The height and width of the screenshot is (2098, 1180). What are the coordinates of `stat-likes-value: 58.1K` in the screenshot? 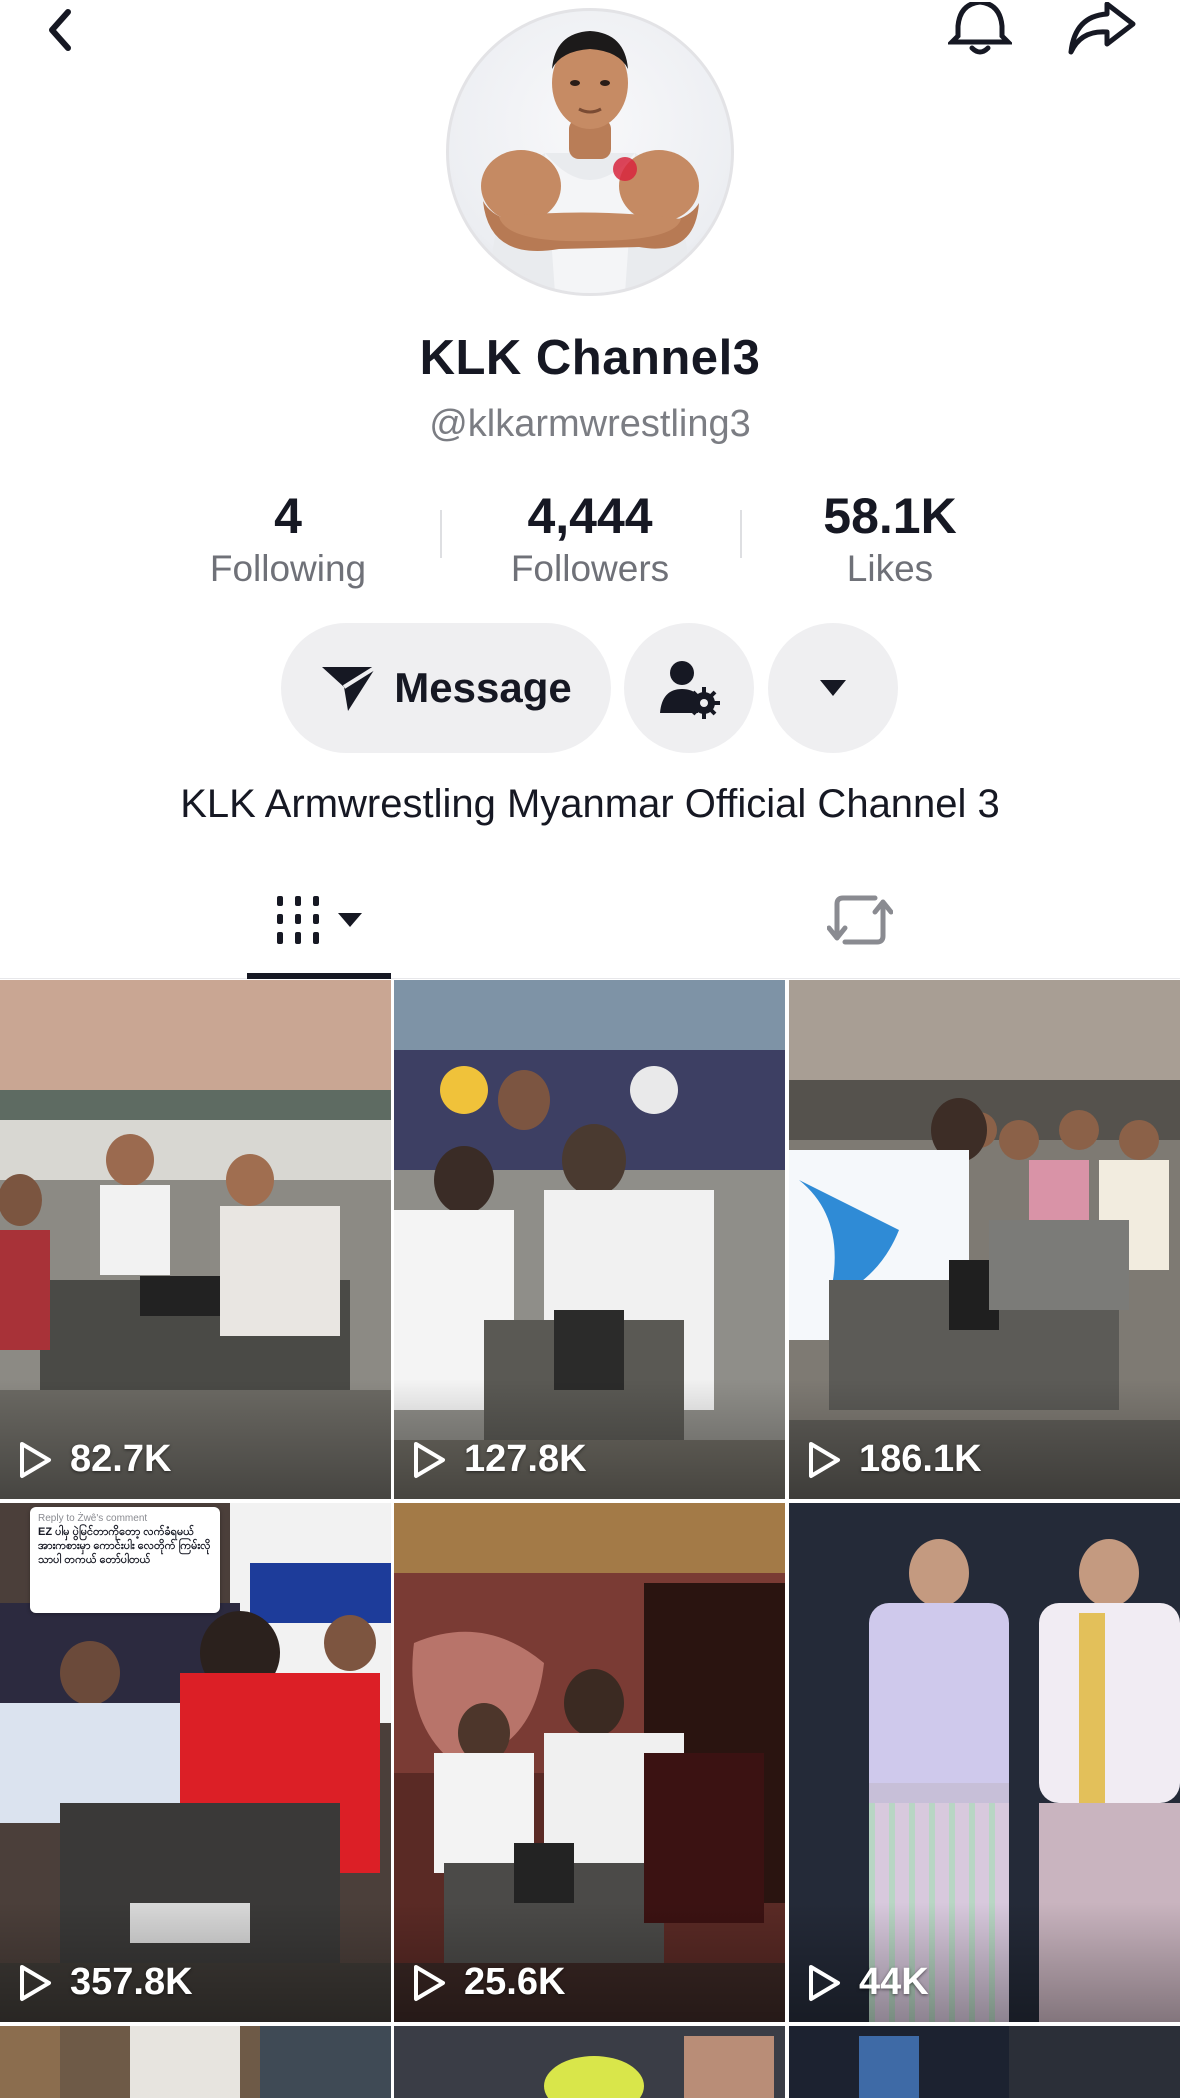 It's located at (890, 516).